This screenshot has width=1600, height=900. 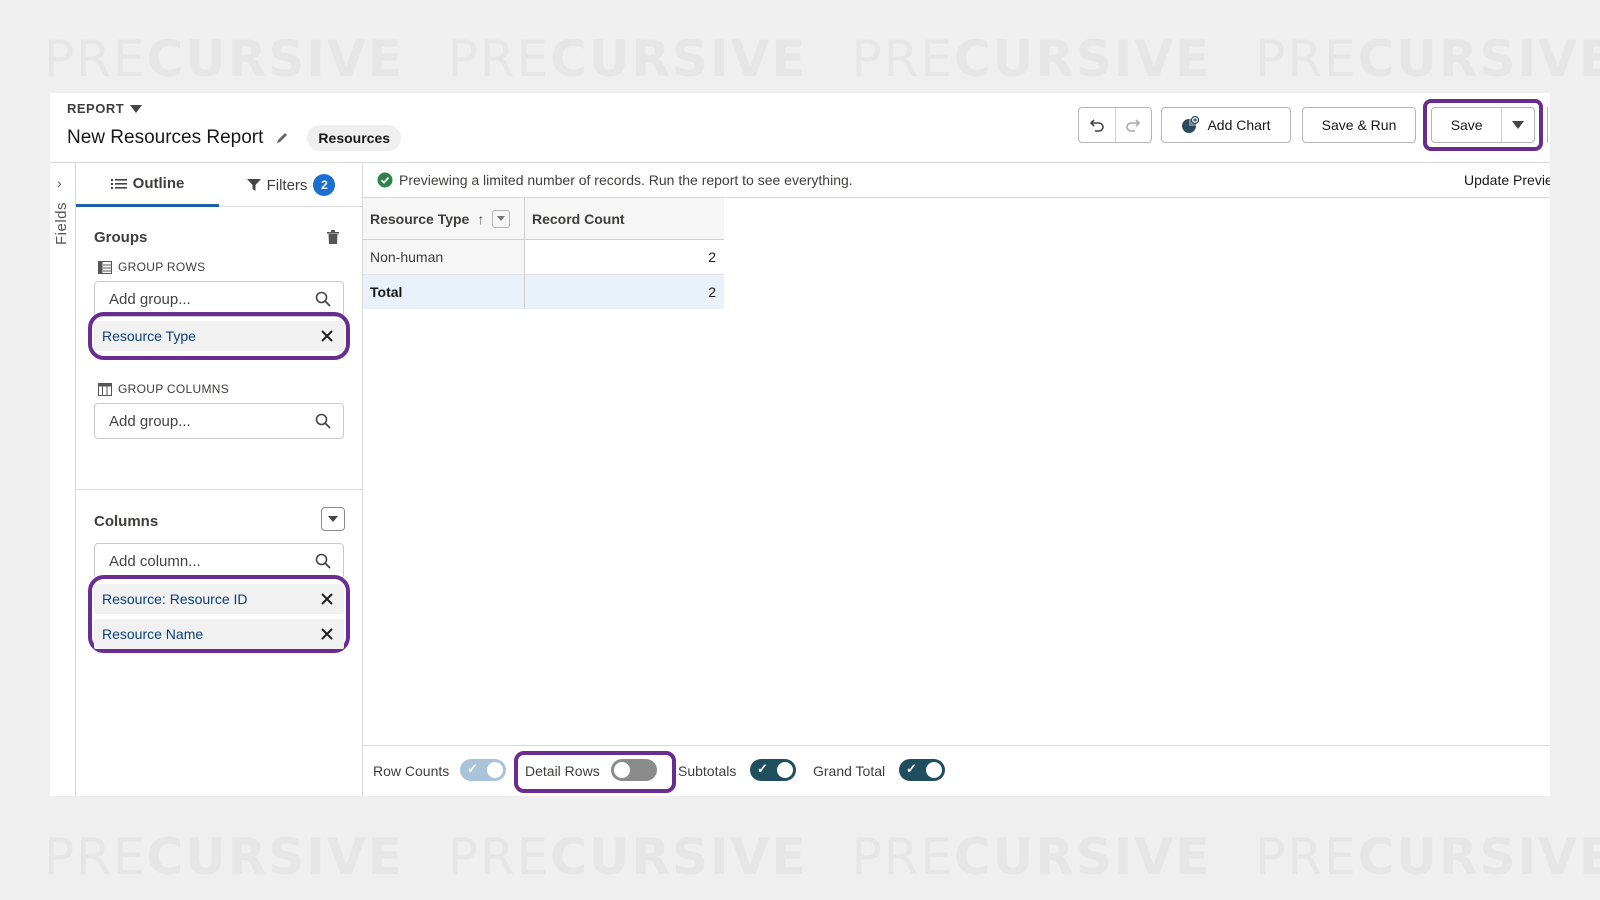 I want to click on save-and-run-button: Save & Run, so click(x=1359, y=125).